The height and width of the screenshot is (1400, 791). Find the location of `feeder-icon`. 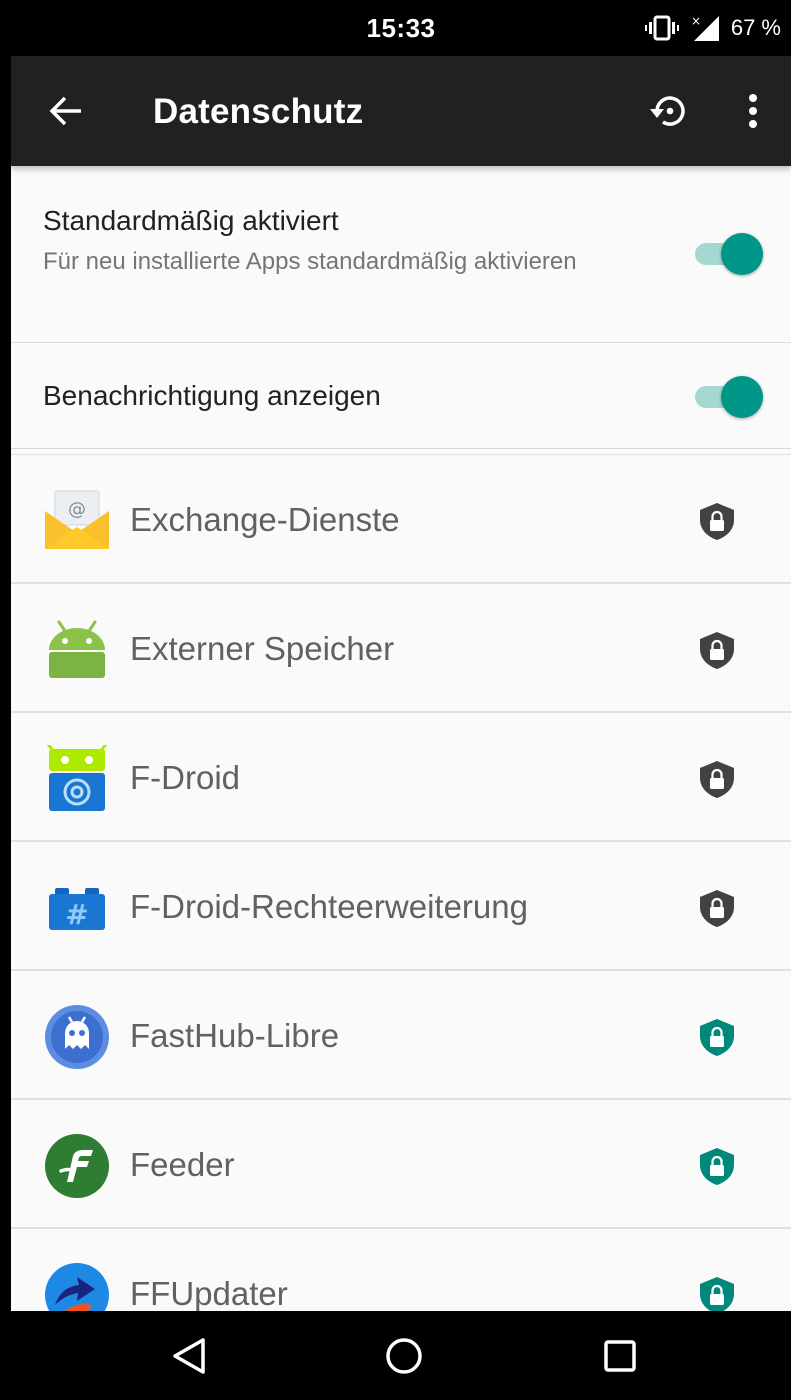

feeder-icon is located at coordinates (77, 1166).